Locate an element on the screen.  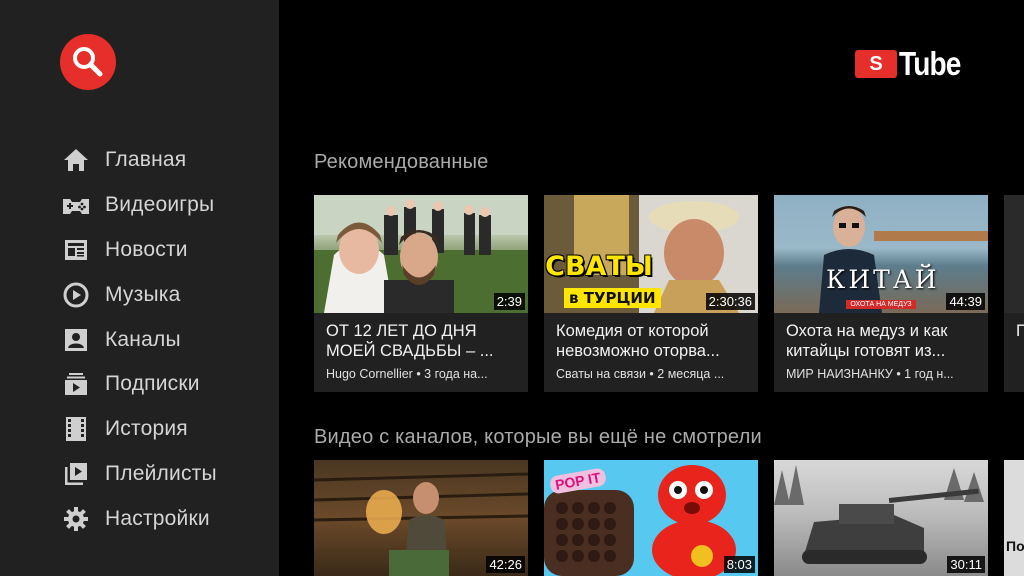
video-duration: 8:03 is located at coordinates (739, 564).